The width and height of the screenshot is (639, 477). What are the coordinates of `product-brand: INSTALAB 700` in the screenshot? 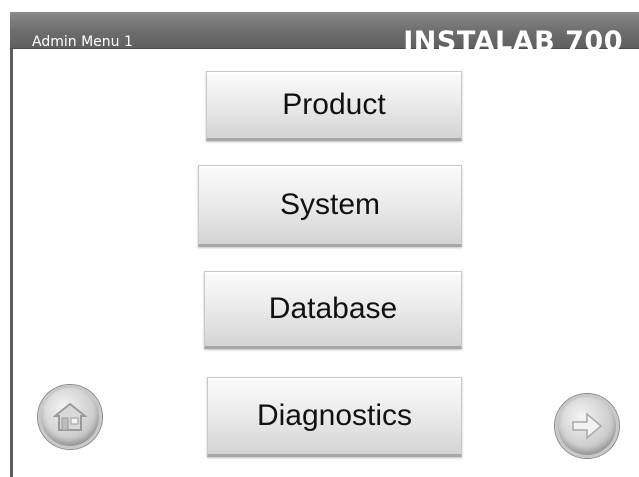 It's located at (513, 41).